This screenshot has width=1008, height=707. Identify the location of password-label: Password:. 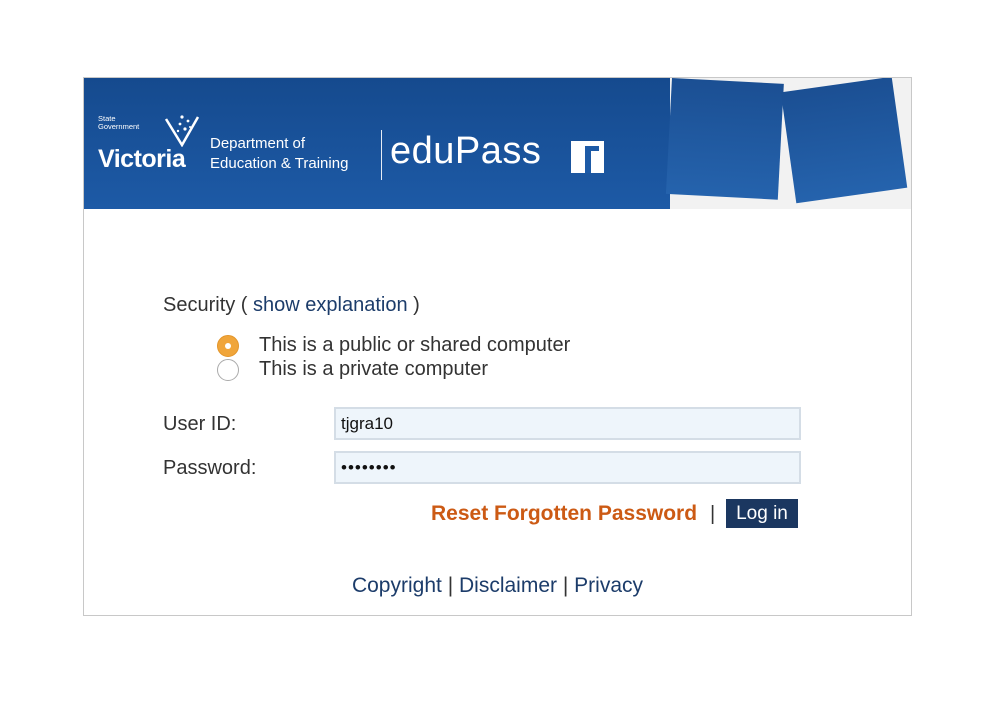
(210, 468).